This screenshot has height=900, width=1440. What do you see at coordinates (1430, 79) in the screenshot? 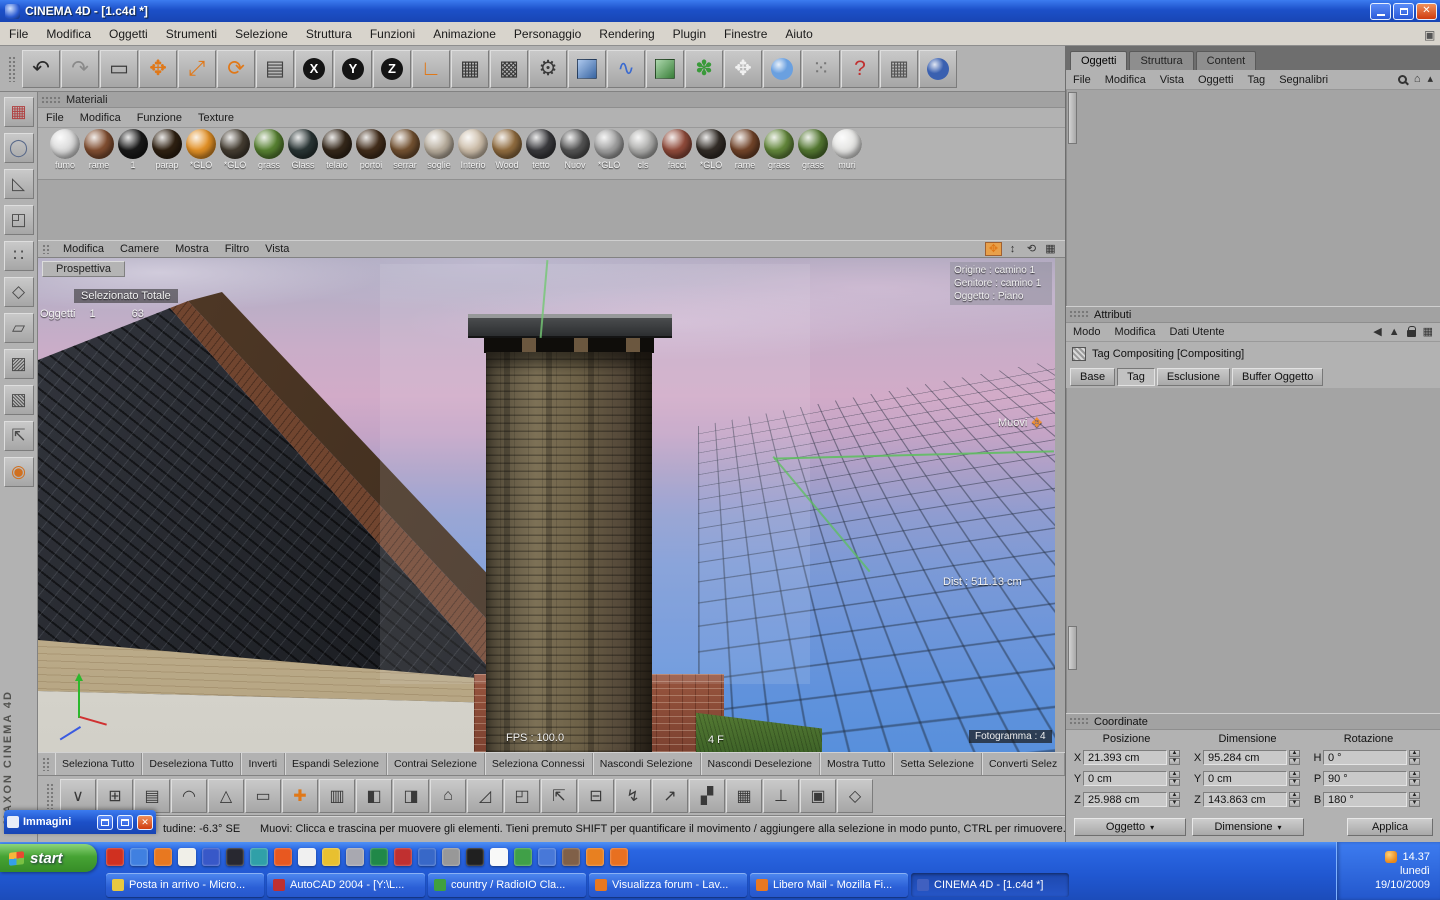
I see `chevron-up-icon: ▴` at bounding box center [1430, 79].